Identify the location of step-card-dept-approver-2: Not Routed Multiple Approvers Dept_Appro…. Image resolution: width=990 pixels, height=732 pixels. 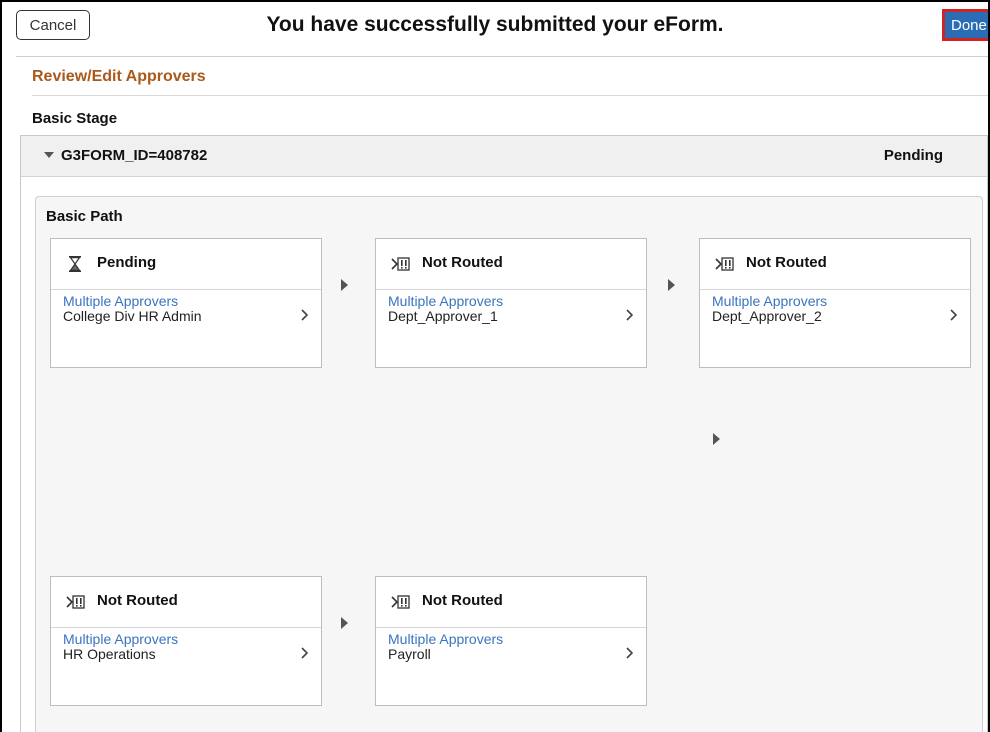
(835, 303).